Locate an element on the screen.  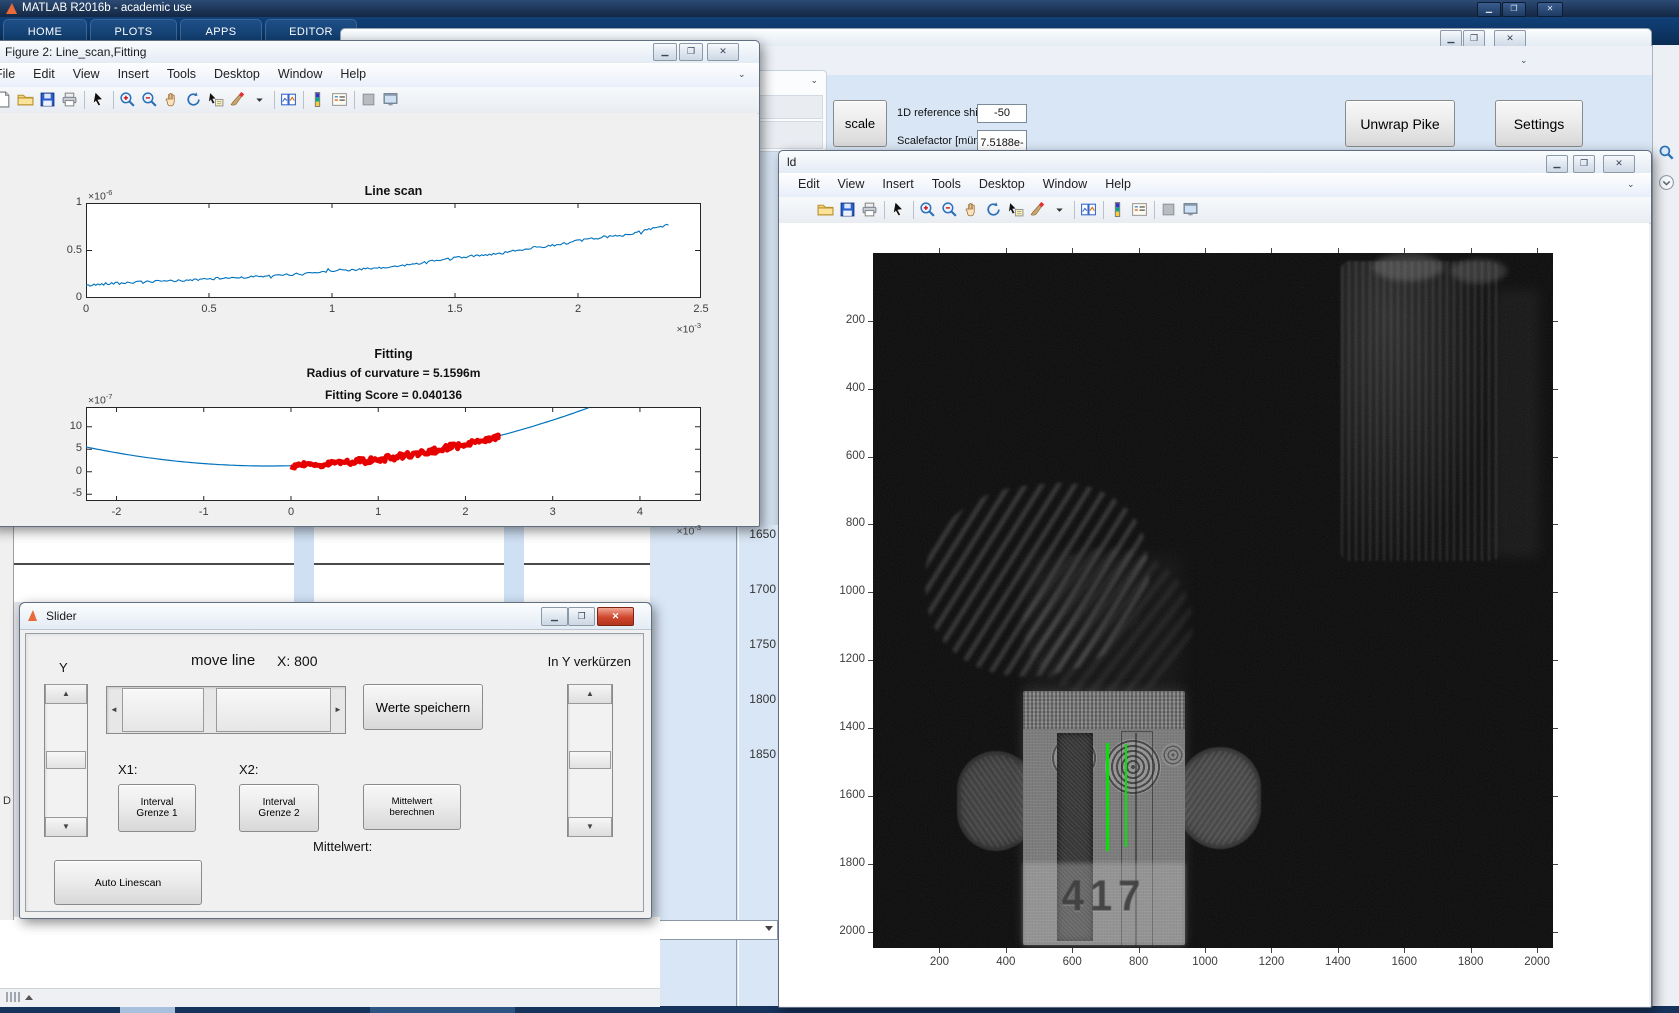
minimize-button: ▁ is located at coordinates (1489, 9).